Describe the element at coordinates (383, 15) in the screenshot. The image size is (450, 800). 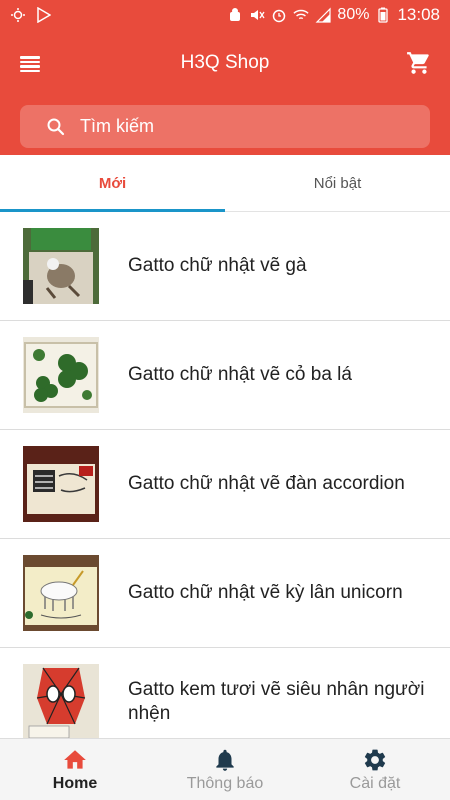
I see `battery-icon` at that location.